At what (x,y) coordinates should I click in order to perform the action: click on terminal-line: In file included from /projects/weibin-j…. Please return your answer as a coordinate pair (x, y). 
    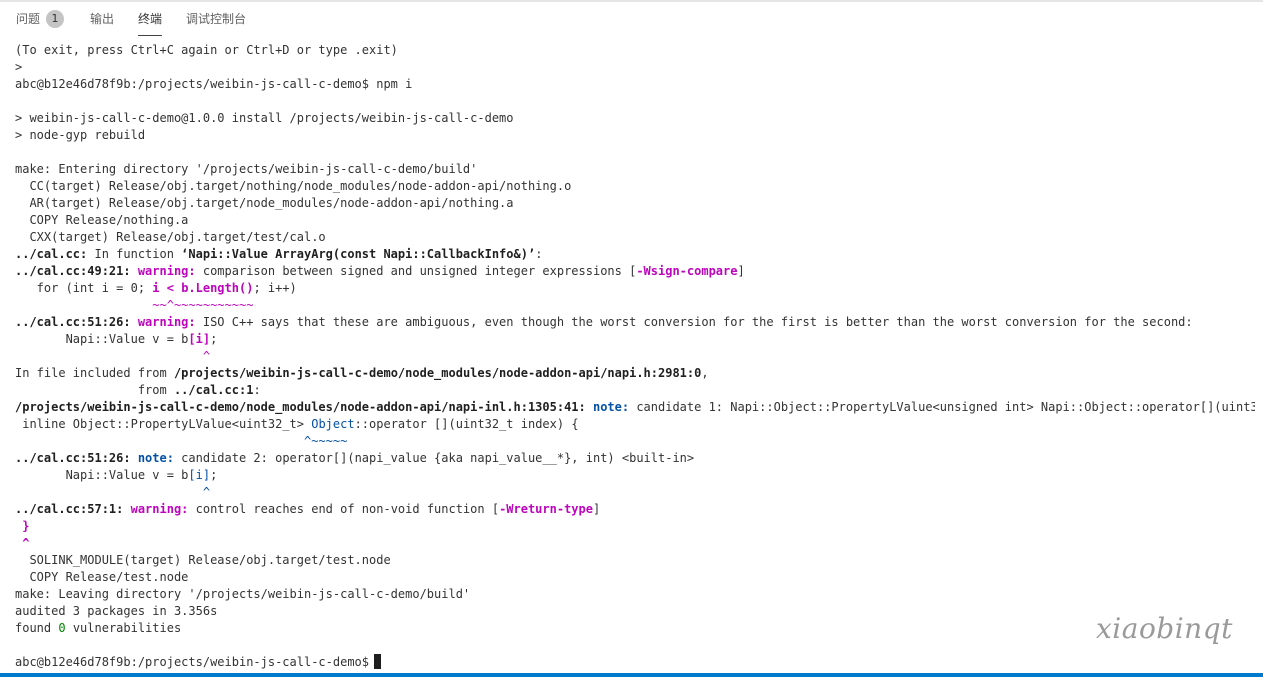
    Looking at the image, I should click on (635, 373).